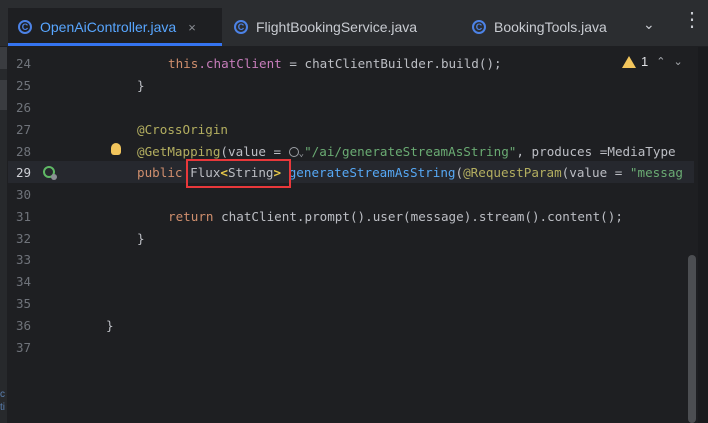  Describe the element at coordinates (677, 61) in the screenshot. I see `next-highlight-icon: ⌄` at that location.